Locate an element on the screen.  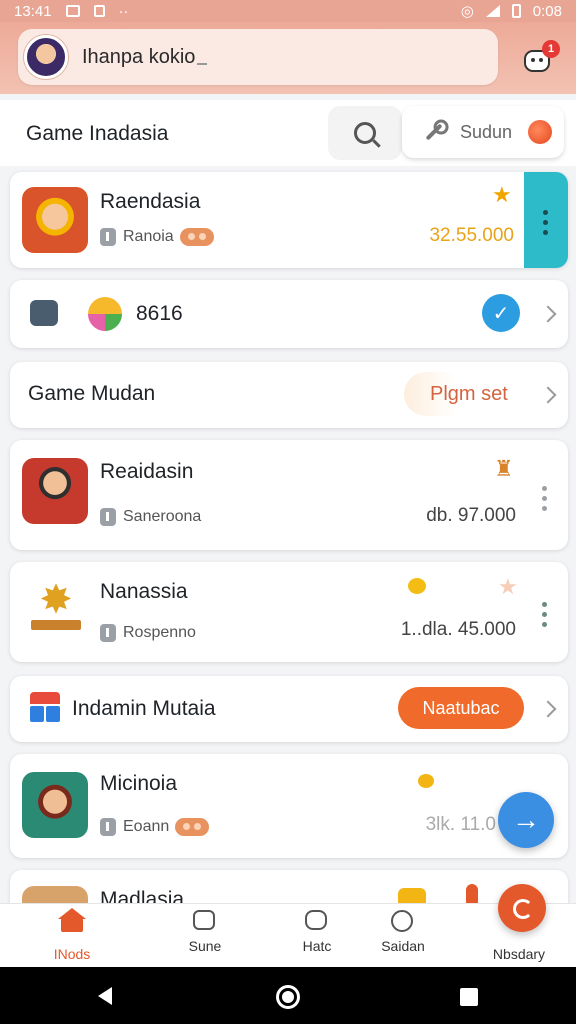
signal-icon is located at coordinates (492, 11).